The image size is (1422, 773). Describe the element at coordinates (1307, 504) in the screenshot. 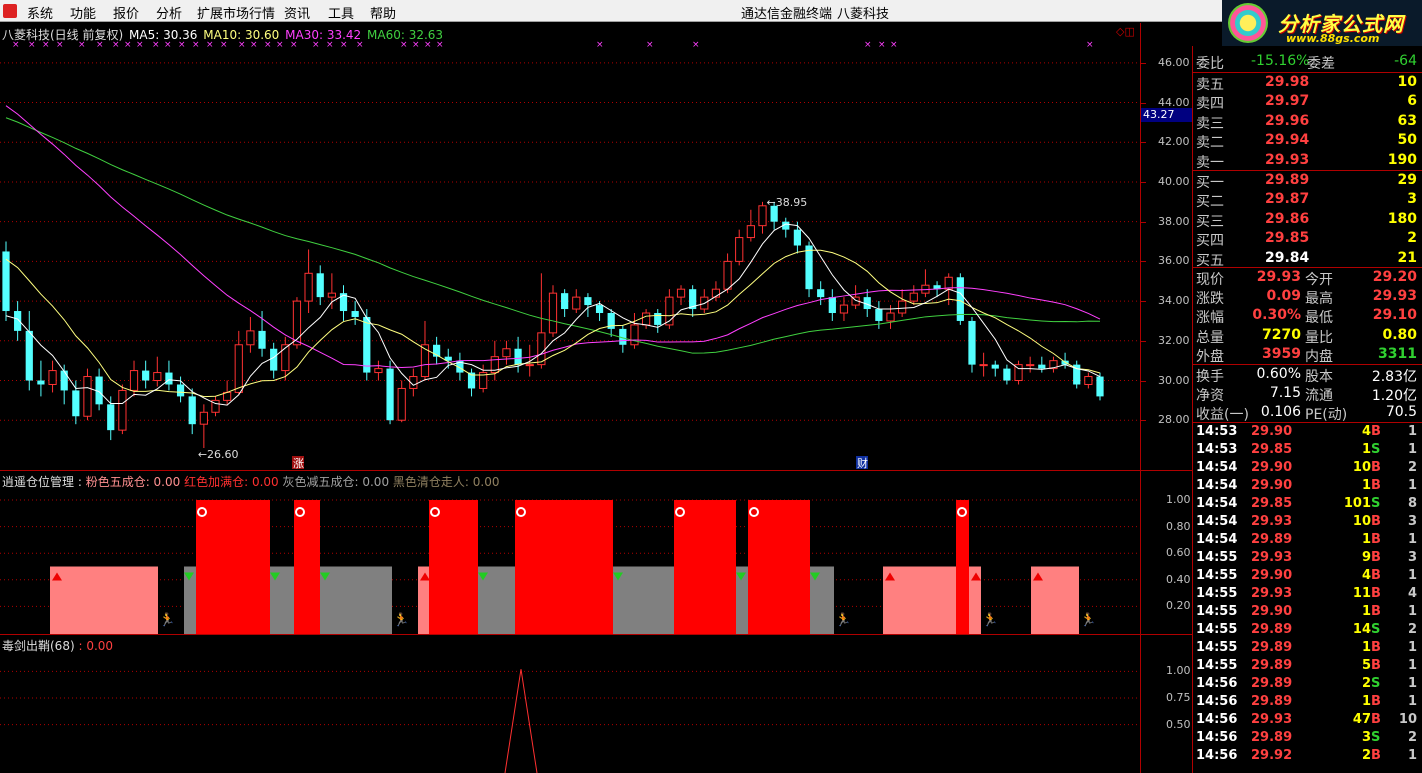

I see `tick-row: 14:54 29.85 101 S 8` at that location.